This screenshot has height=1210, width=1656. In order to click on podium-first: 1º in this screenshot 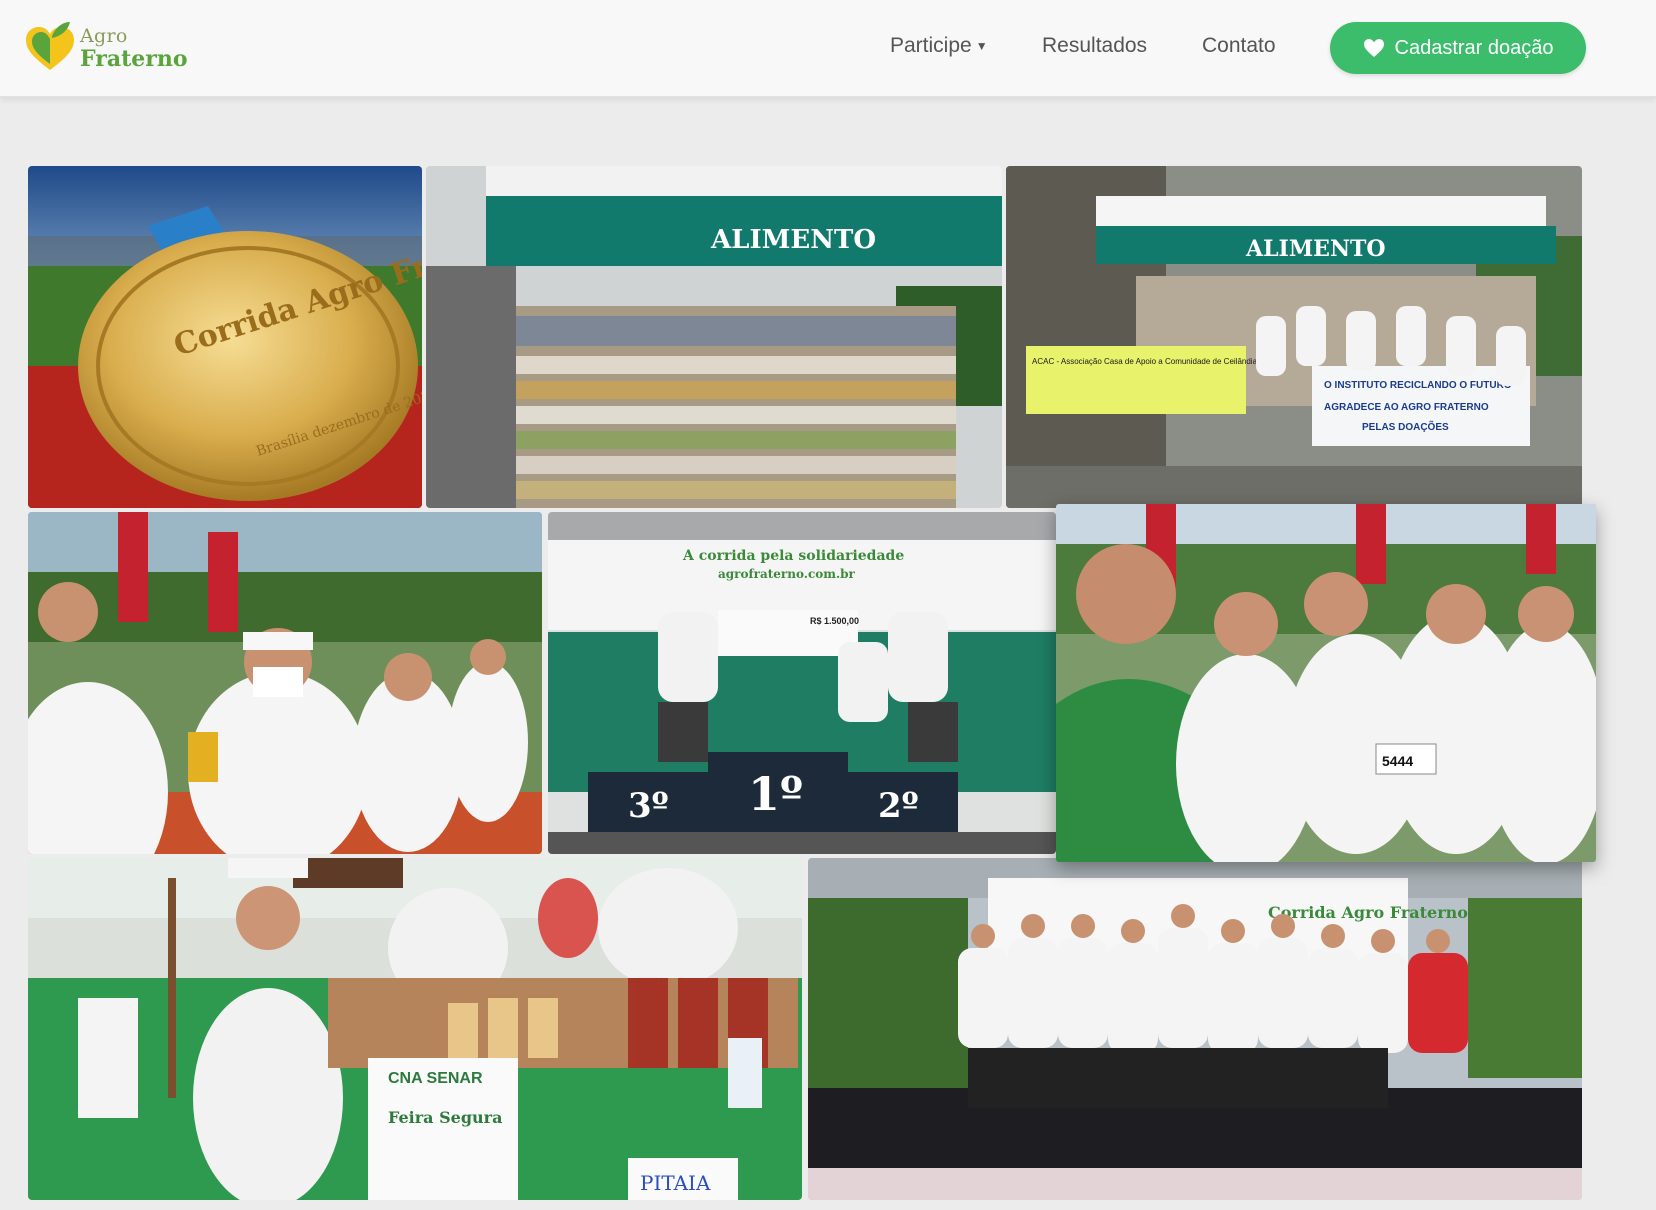, I will do `click(775, 794)`.